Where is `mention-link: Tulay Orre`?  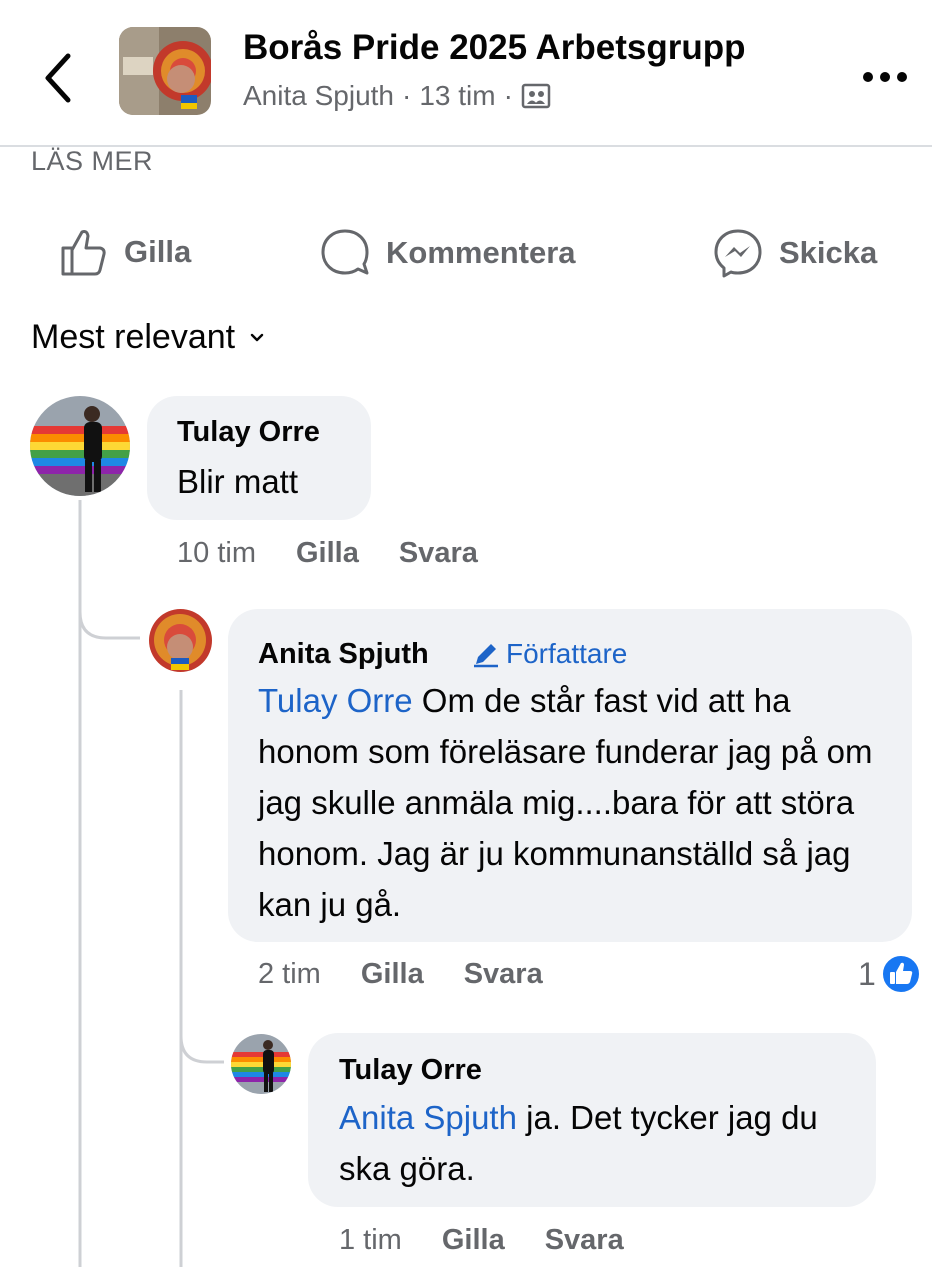 mention-link: Tulay Orre is located at coordinates (335, 700).